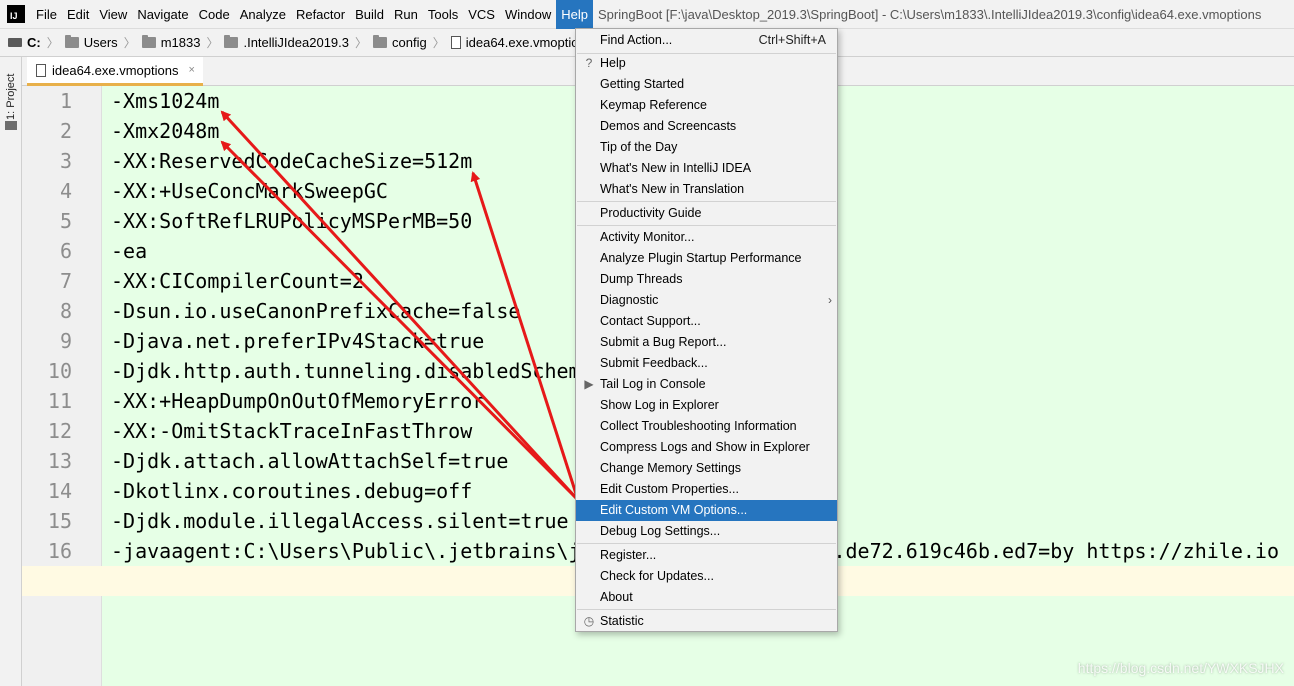 The height and width of the screenshot is (686, 1294). I want to click on code-line: -XX:ReservedCodeCacheSize=512m, so click(291, 161).